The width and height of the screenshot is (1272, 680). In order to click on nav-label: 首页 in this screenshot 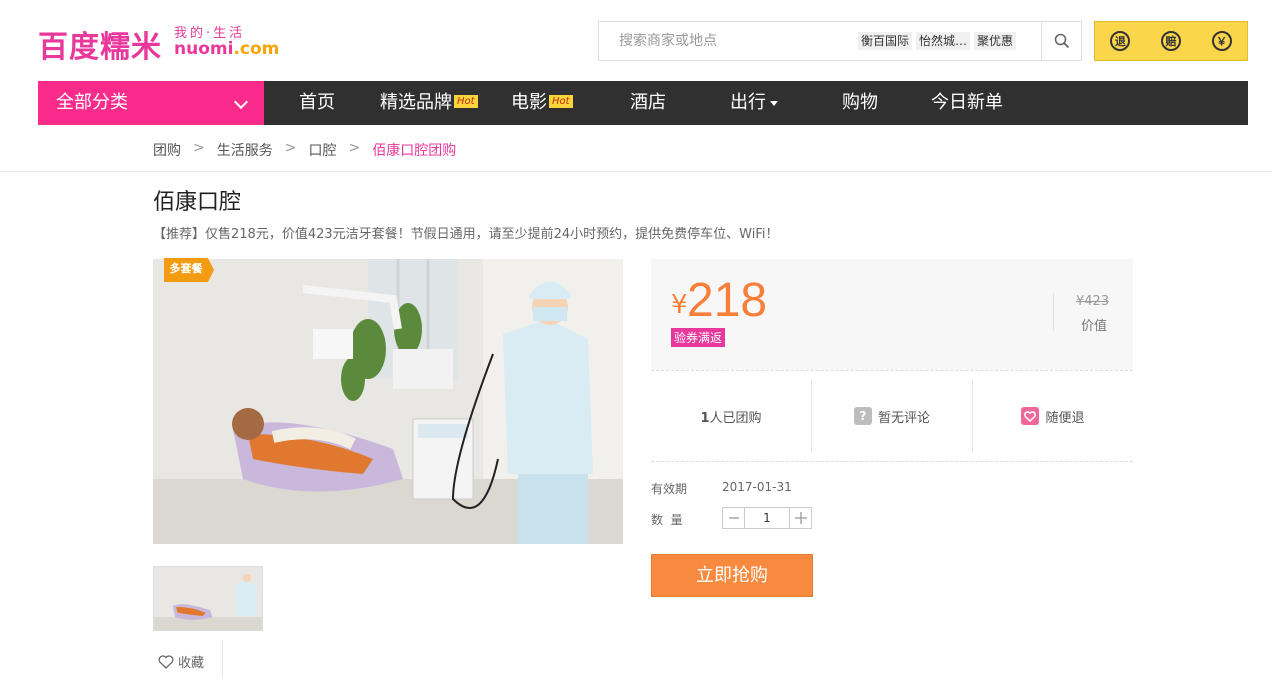, I will do `click(317, 102)`.